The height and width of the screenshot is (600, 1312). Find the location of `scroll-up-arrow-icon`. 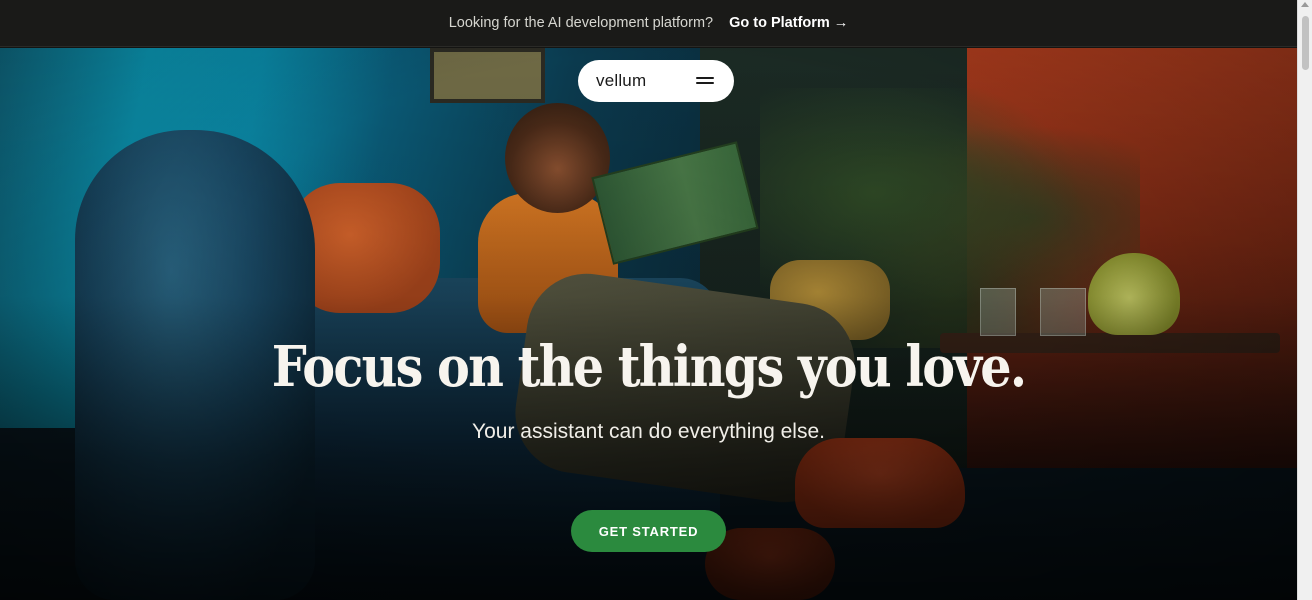

scroll-up-arrow-icon is located at coordinates (1305, 4).